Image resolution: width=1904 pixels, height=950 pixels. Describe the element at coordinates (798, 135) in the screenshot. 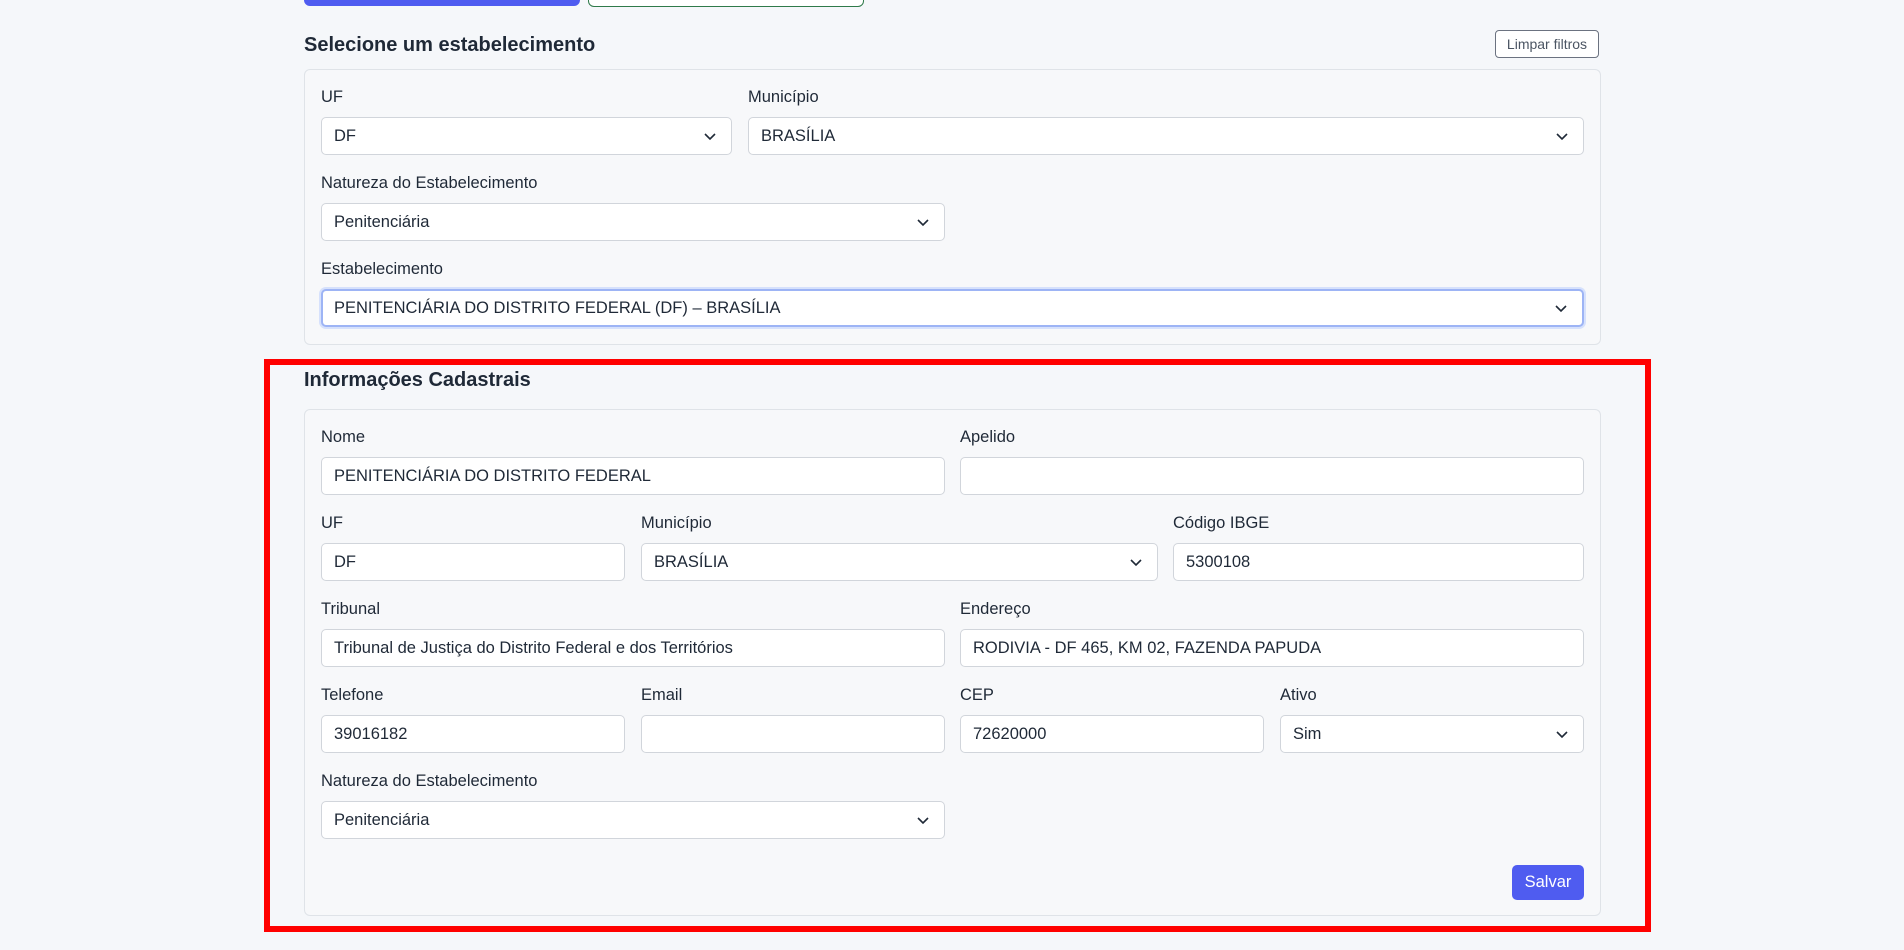

I see `municipio-filter-value: BRASÍLIA` at that location.